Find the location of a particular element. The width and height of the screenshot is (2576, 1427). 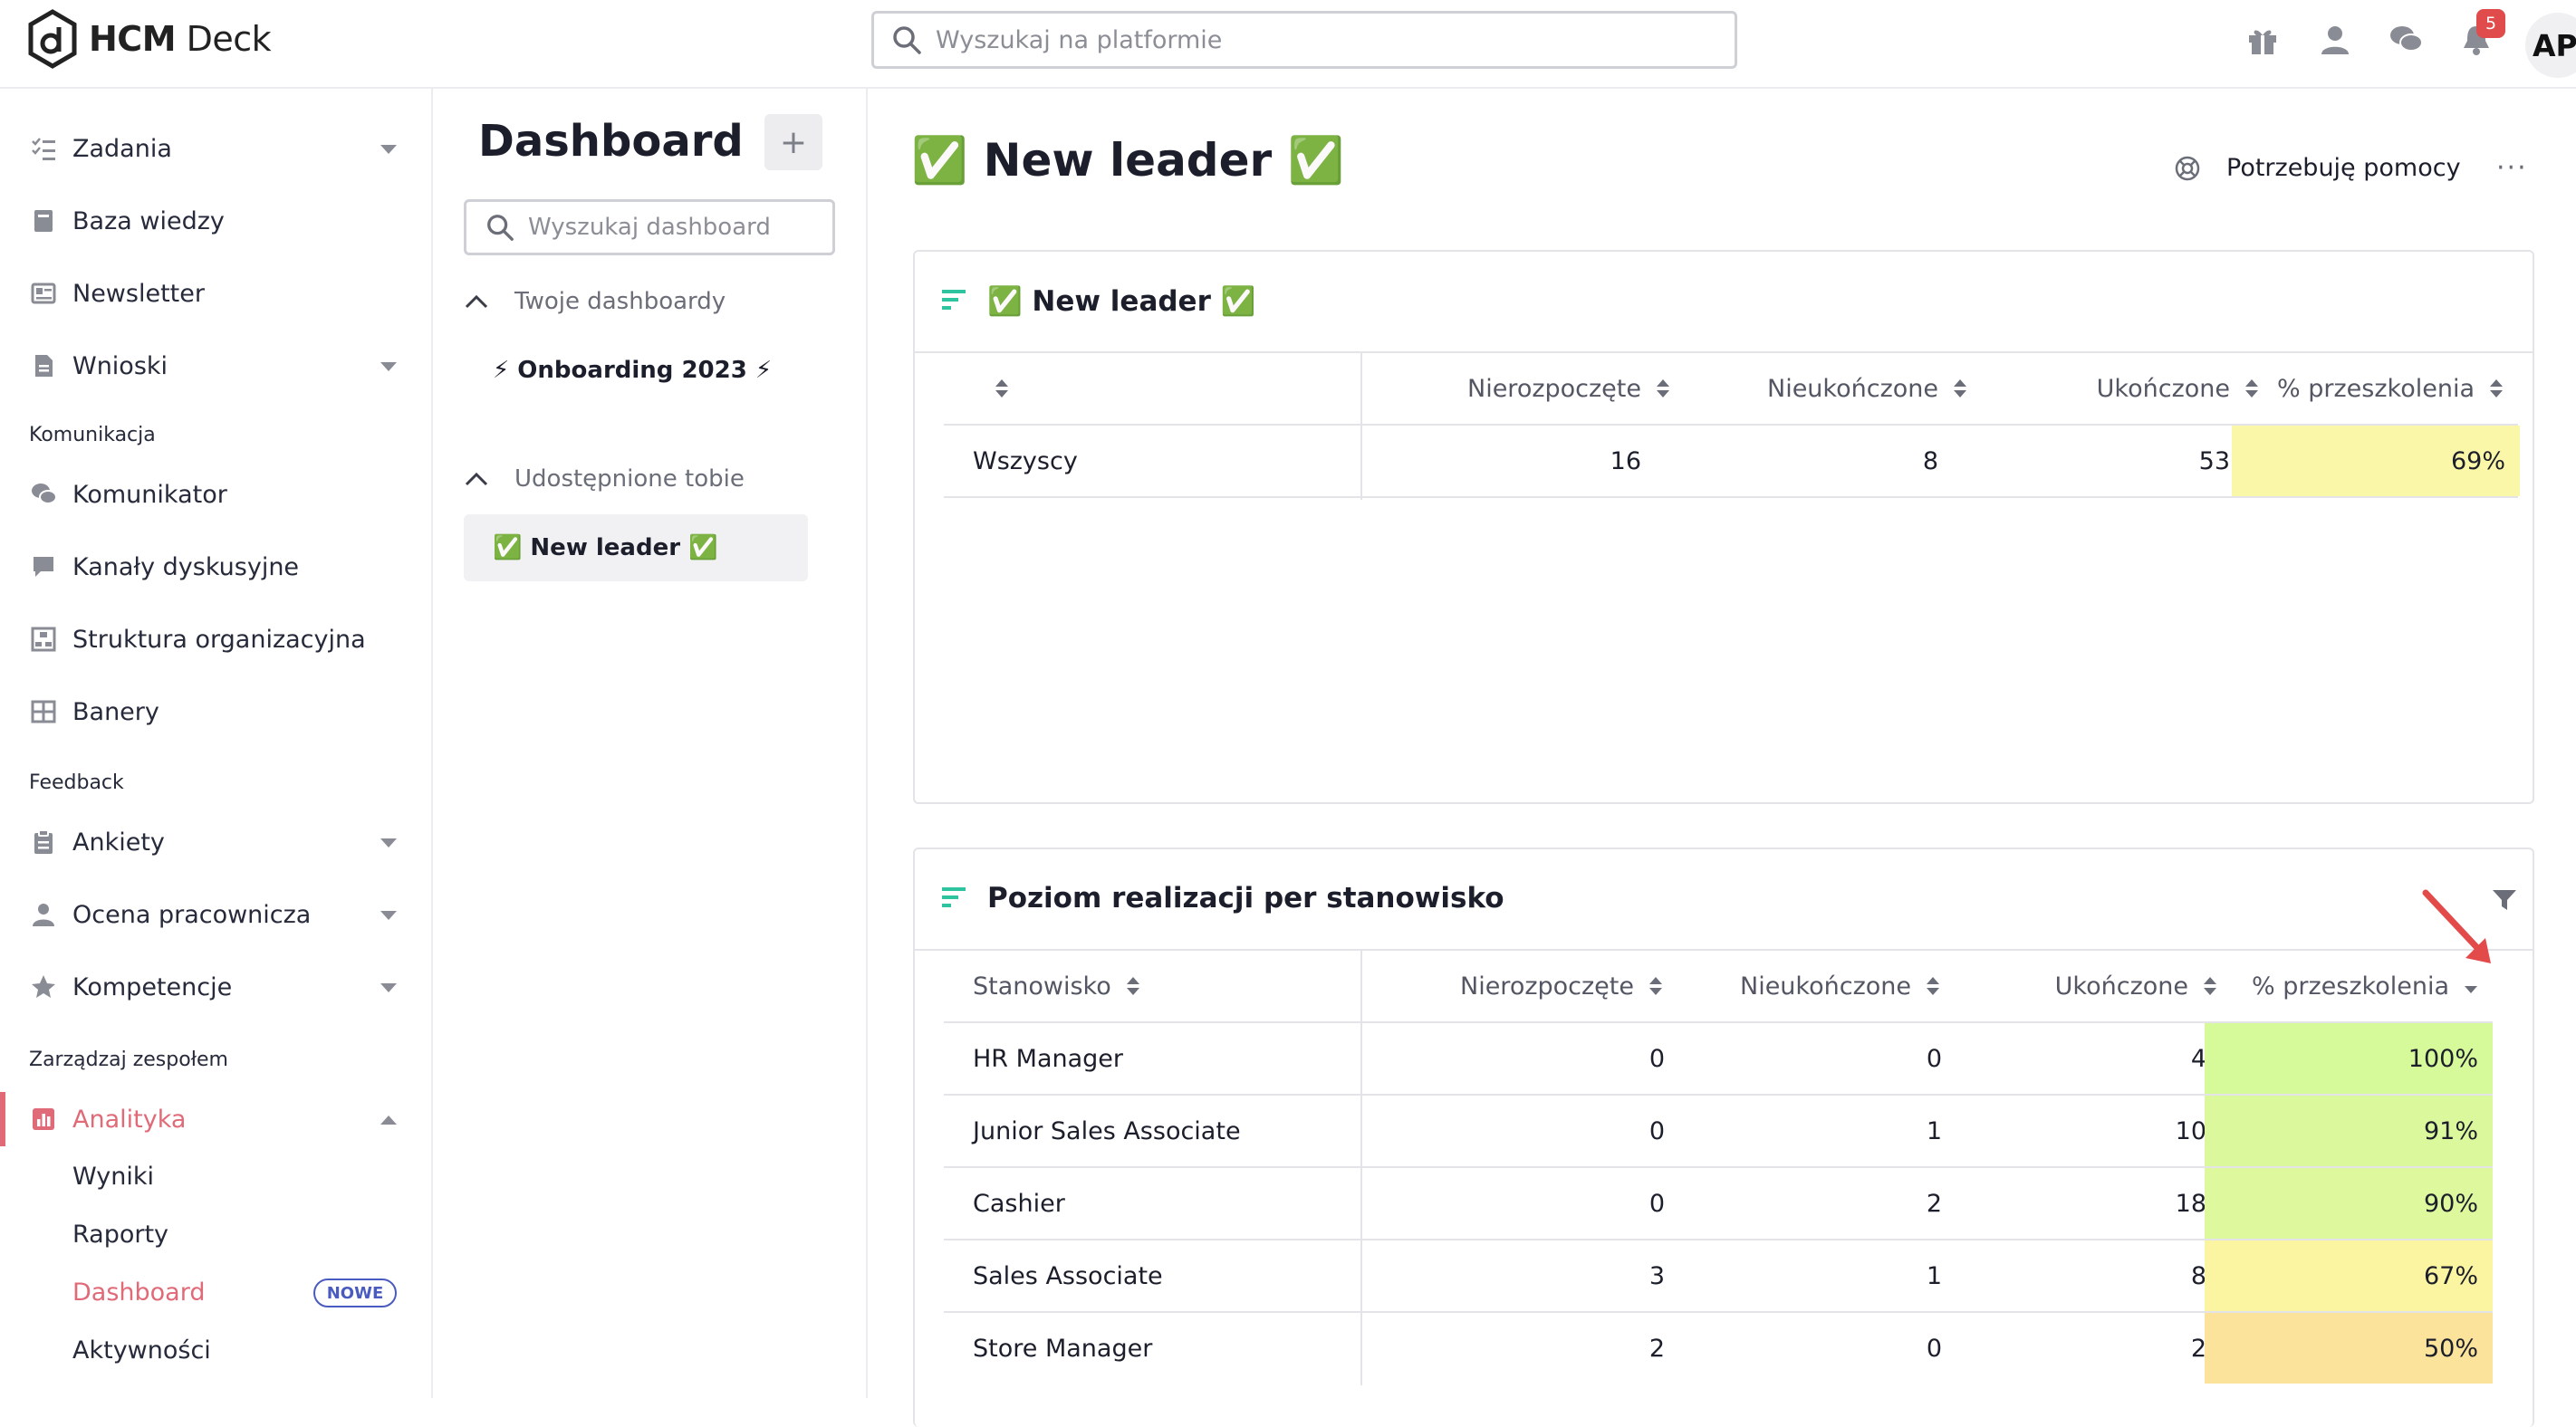

section-zarzadzaj-zespolem: Zarządzaj zespołem is located at coordinates (128, 1060).